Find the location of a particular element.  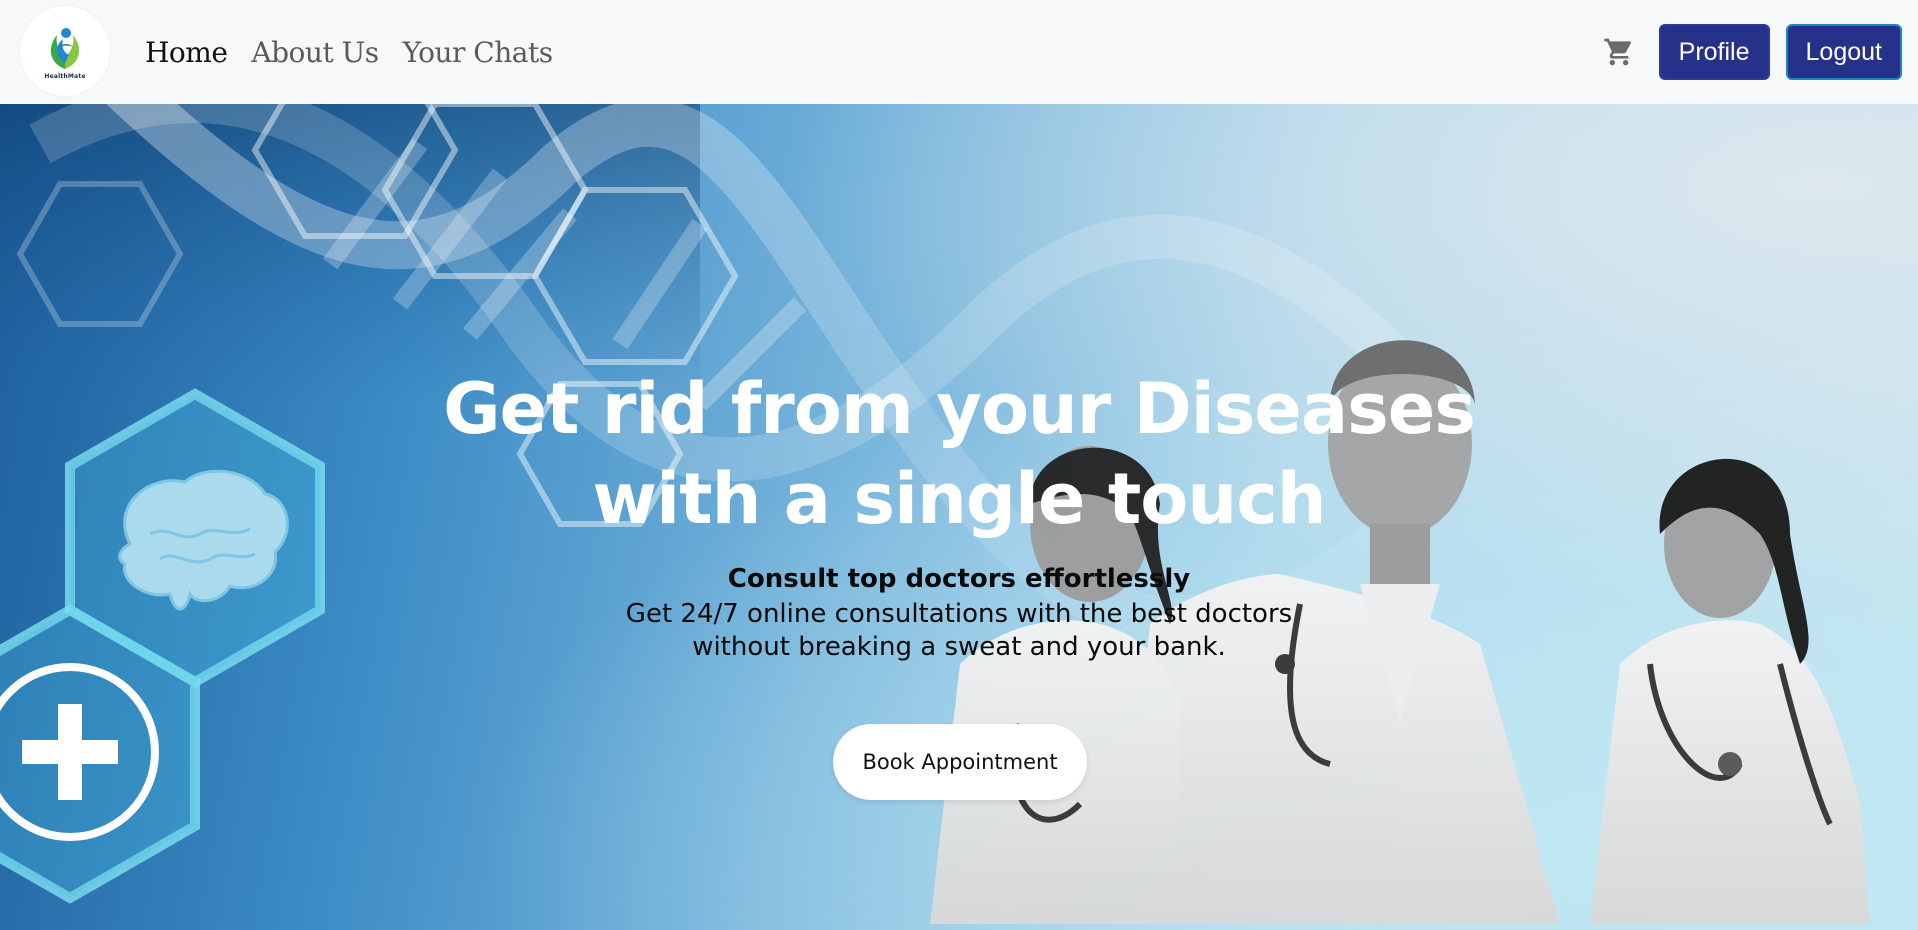

brand-logo: HealthMate is located at coordinates (65, 51).